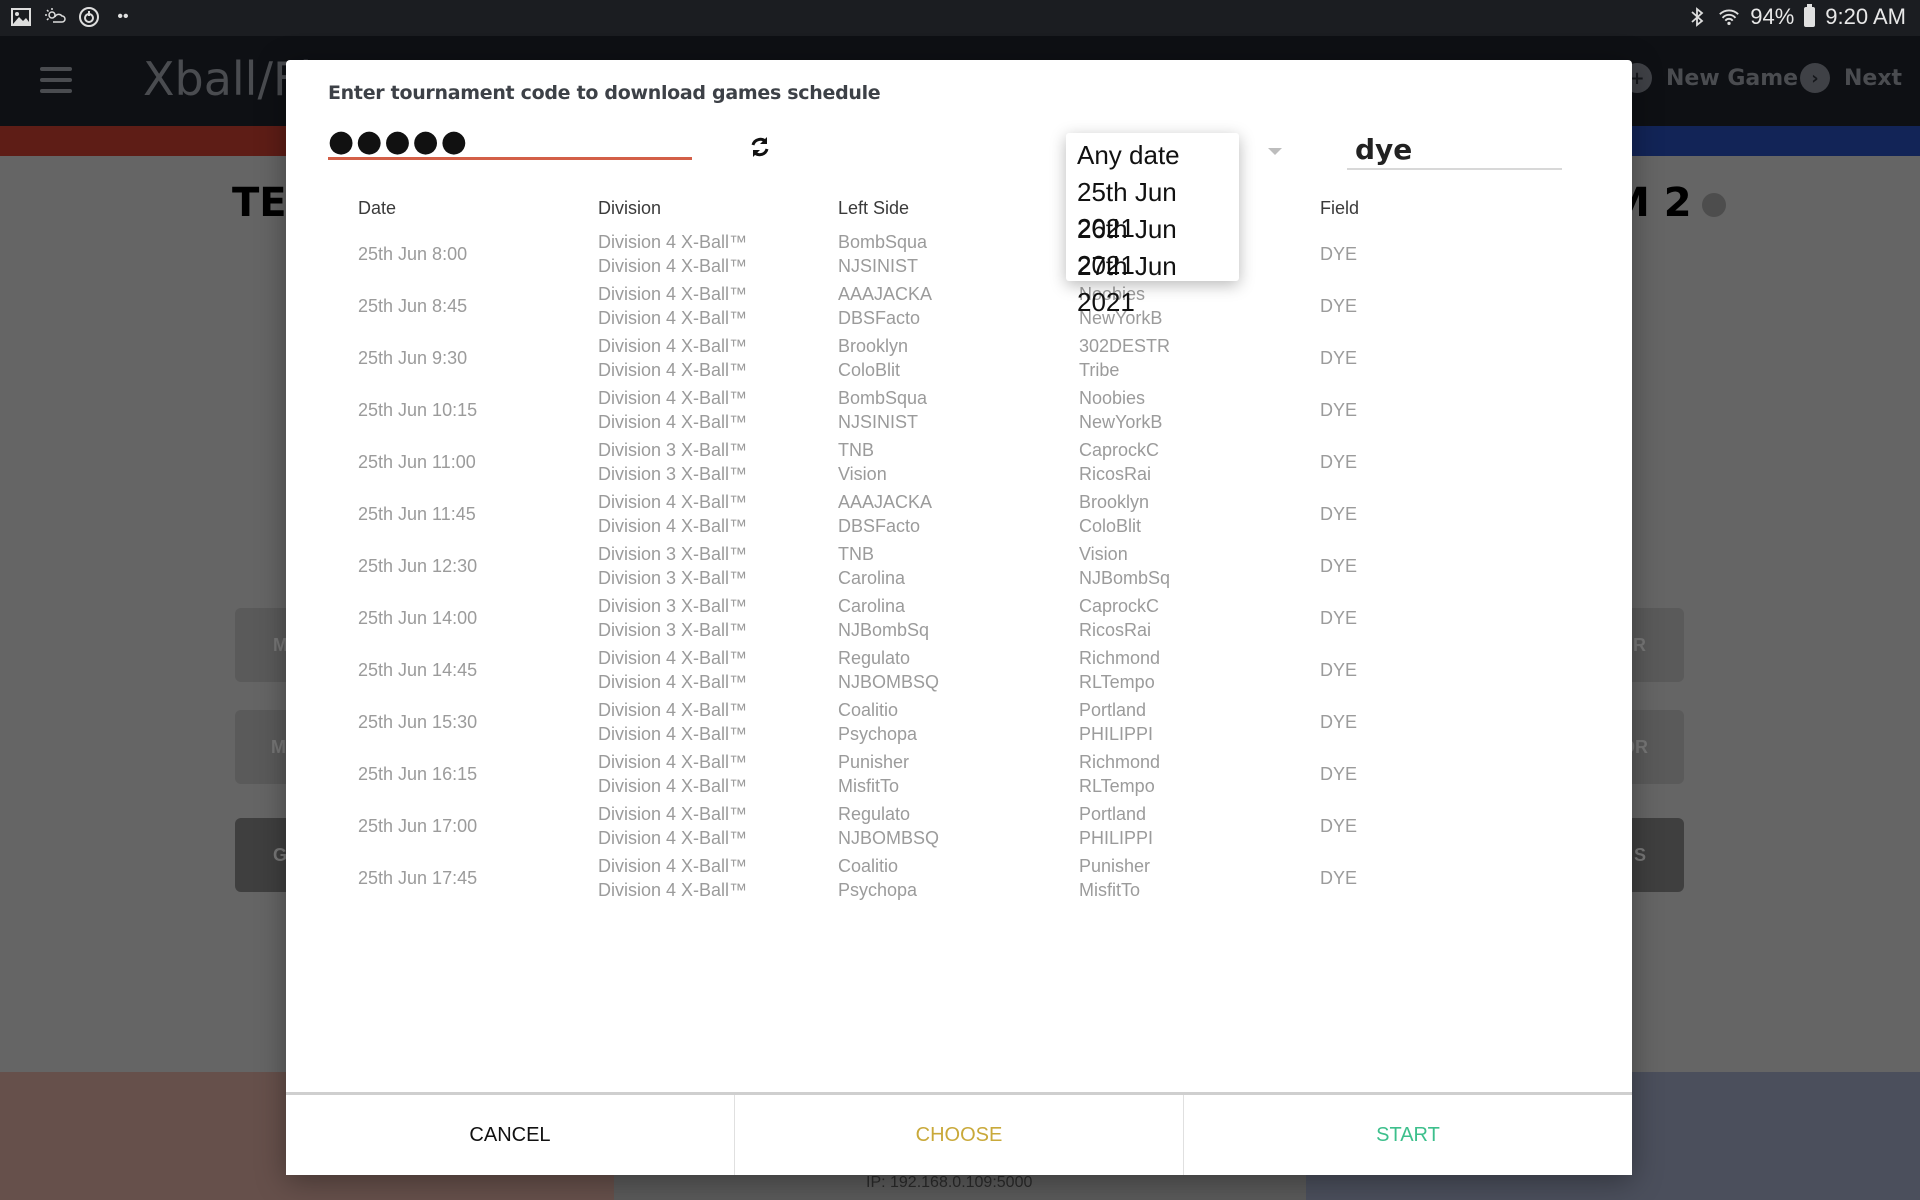 This screenshot has width=1920, height=1200. Describe the element at coordinates (1865, 16) in the screenshot. I see `clock: 9:20 AM` at that location.